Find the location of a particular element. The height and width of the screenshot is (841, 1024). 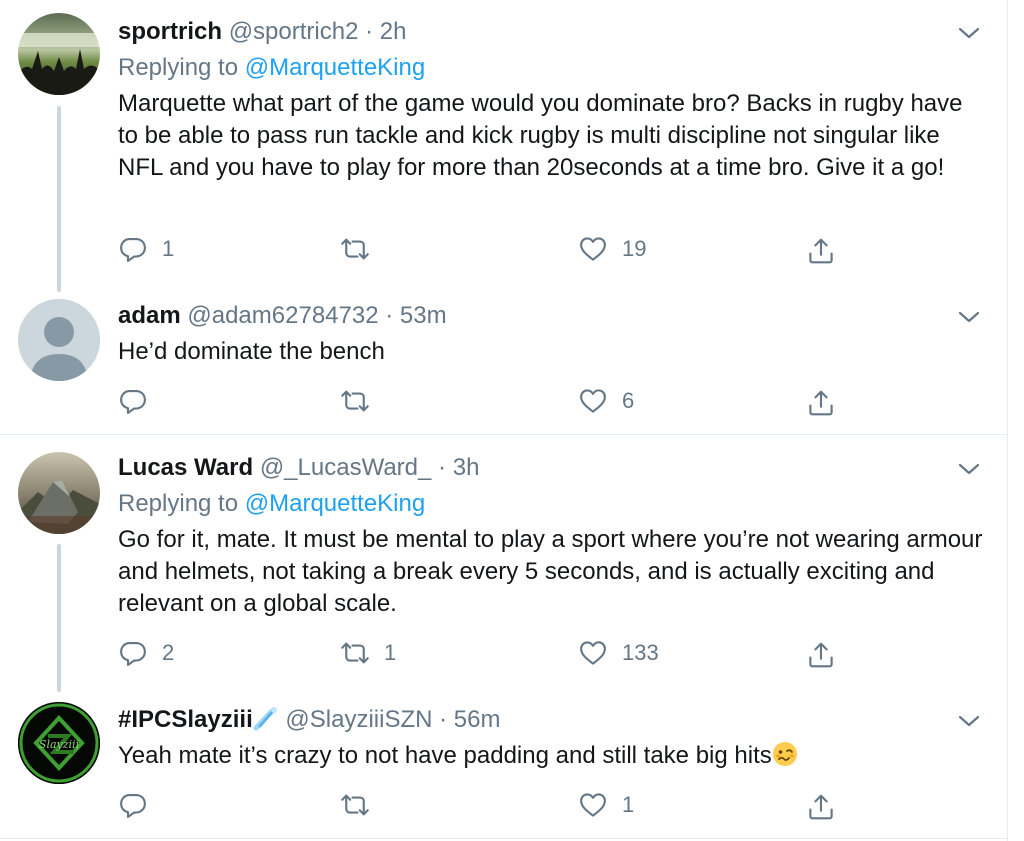

display-name: adam is located at coordinates (149, 315).